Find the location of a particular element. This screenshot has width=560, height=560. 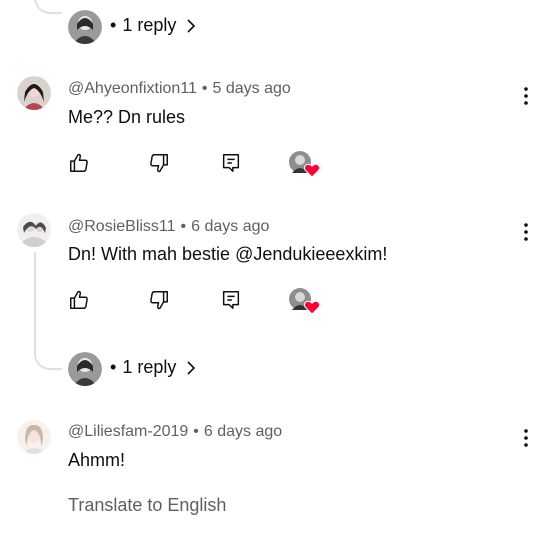

comment-meta: @Liliesfam-2019 • 6 days ago is located at coordinates (175, 432).